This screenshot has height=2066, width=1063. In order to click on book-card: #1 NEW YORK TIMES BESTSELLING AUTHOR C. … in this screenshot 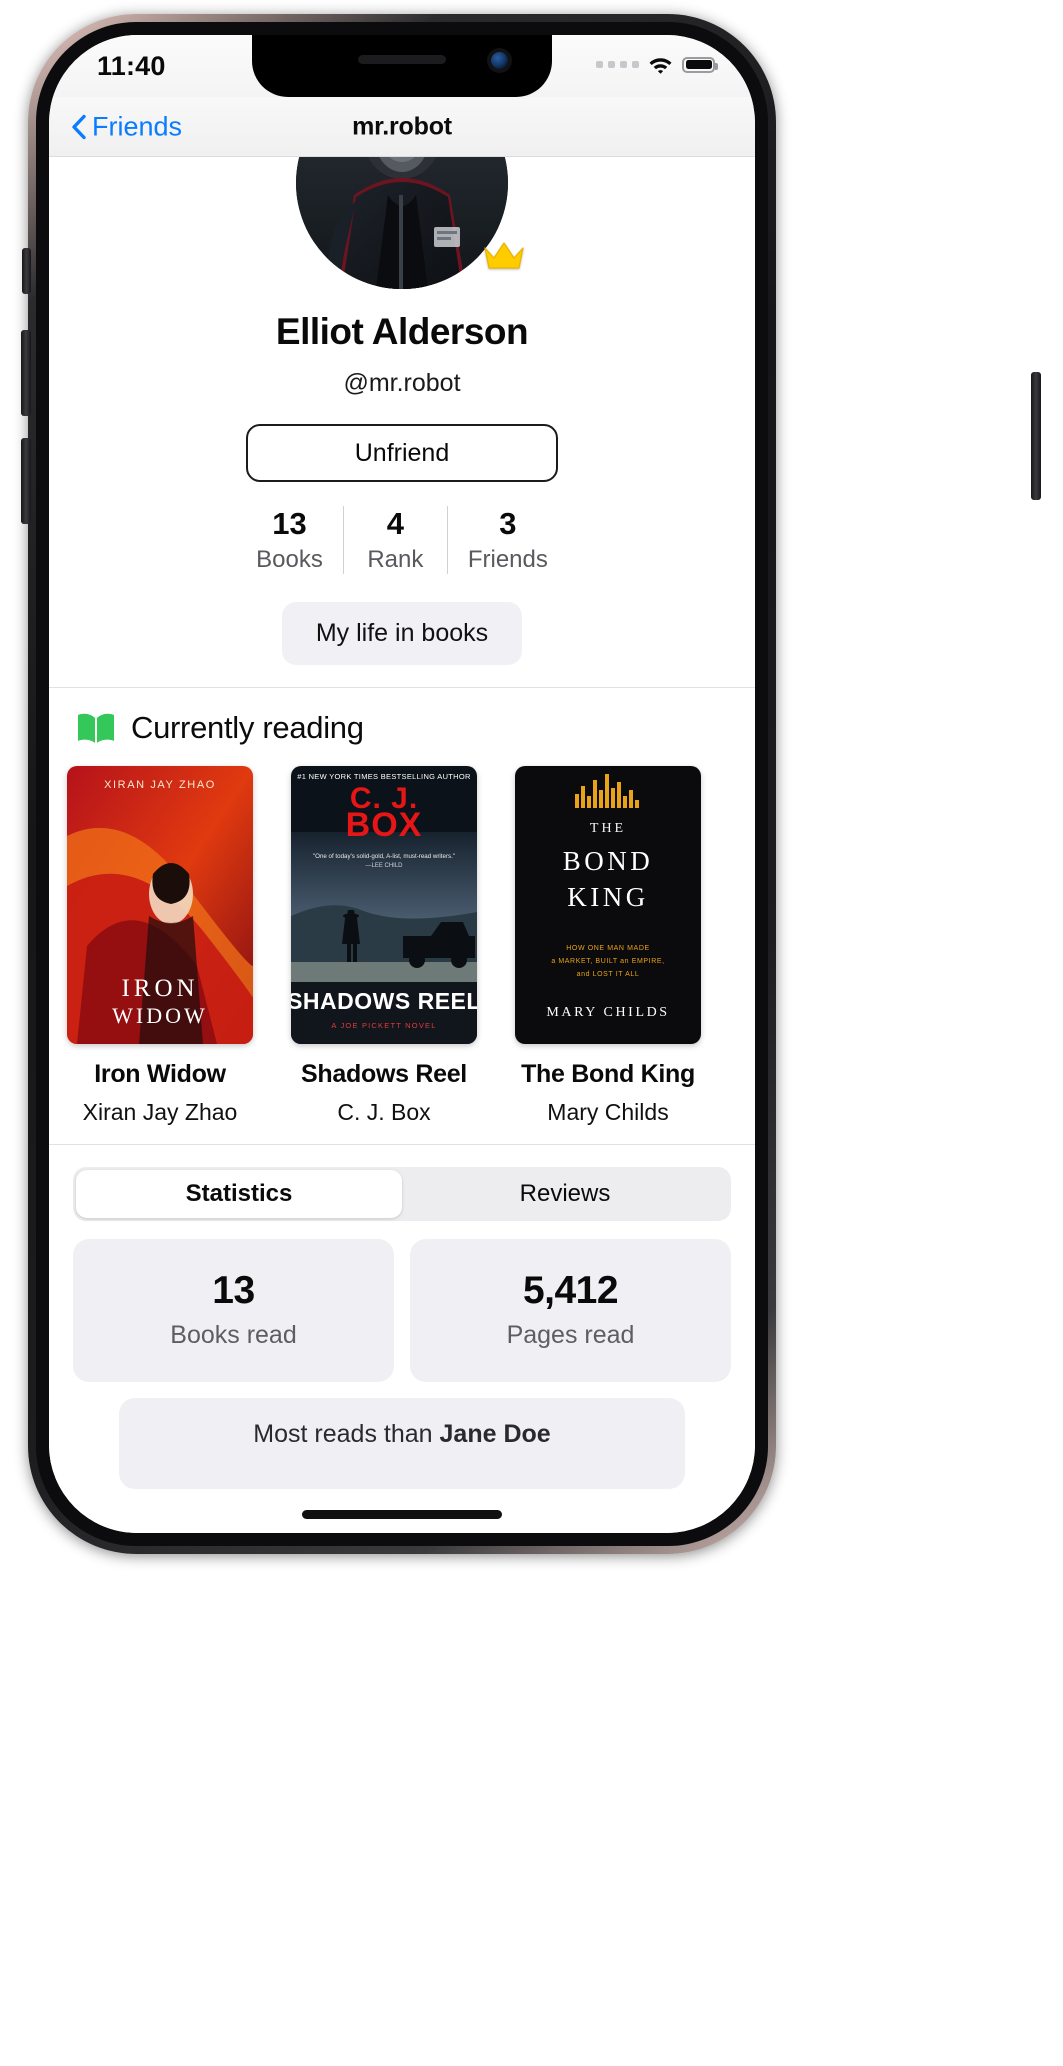, I will do `click(384, 946)`.